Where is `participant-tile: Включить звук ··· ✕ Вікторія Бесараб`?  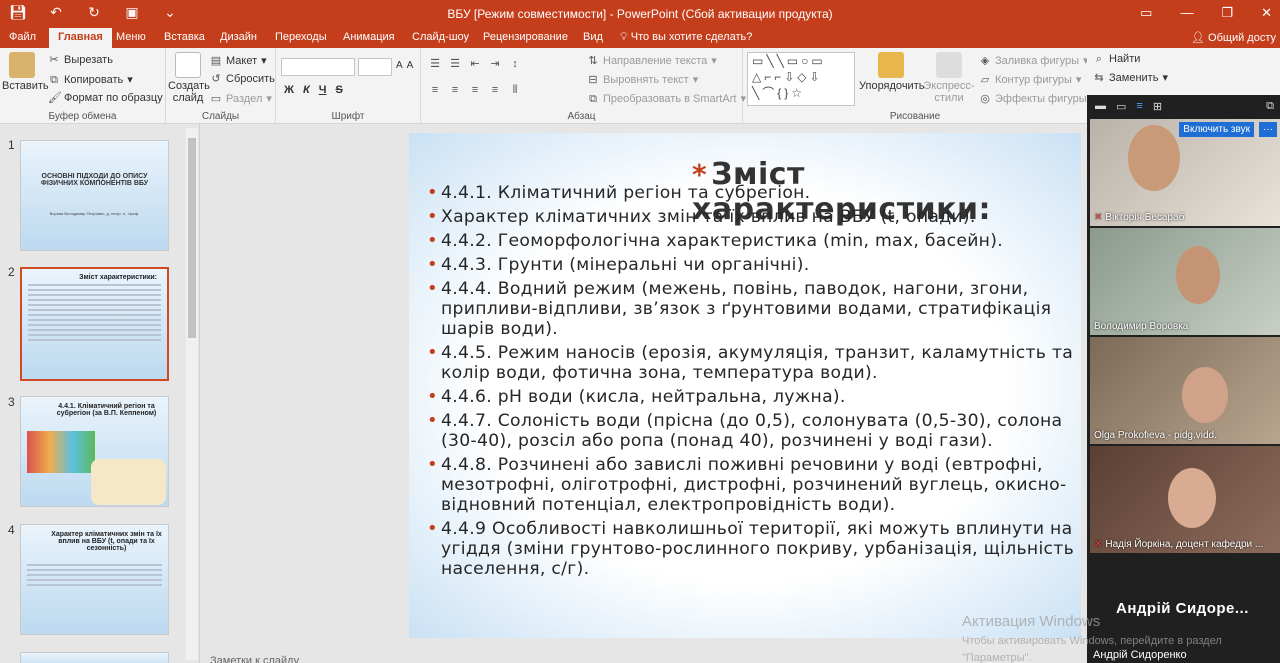
participant-tile: Включить звук ··· ✕ Вікторія Бесараб is located at coordinates (1185, 172).